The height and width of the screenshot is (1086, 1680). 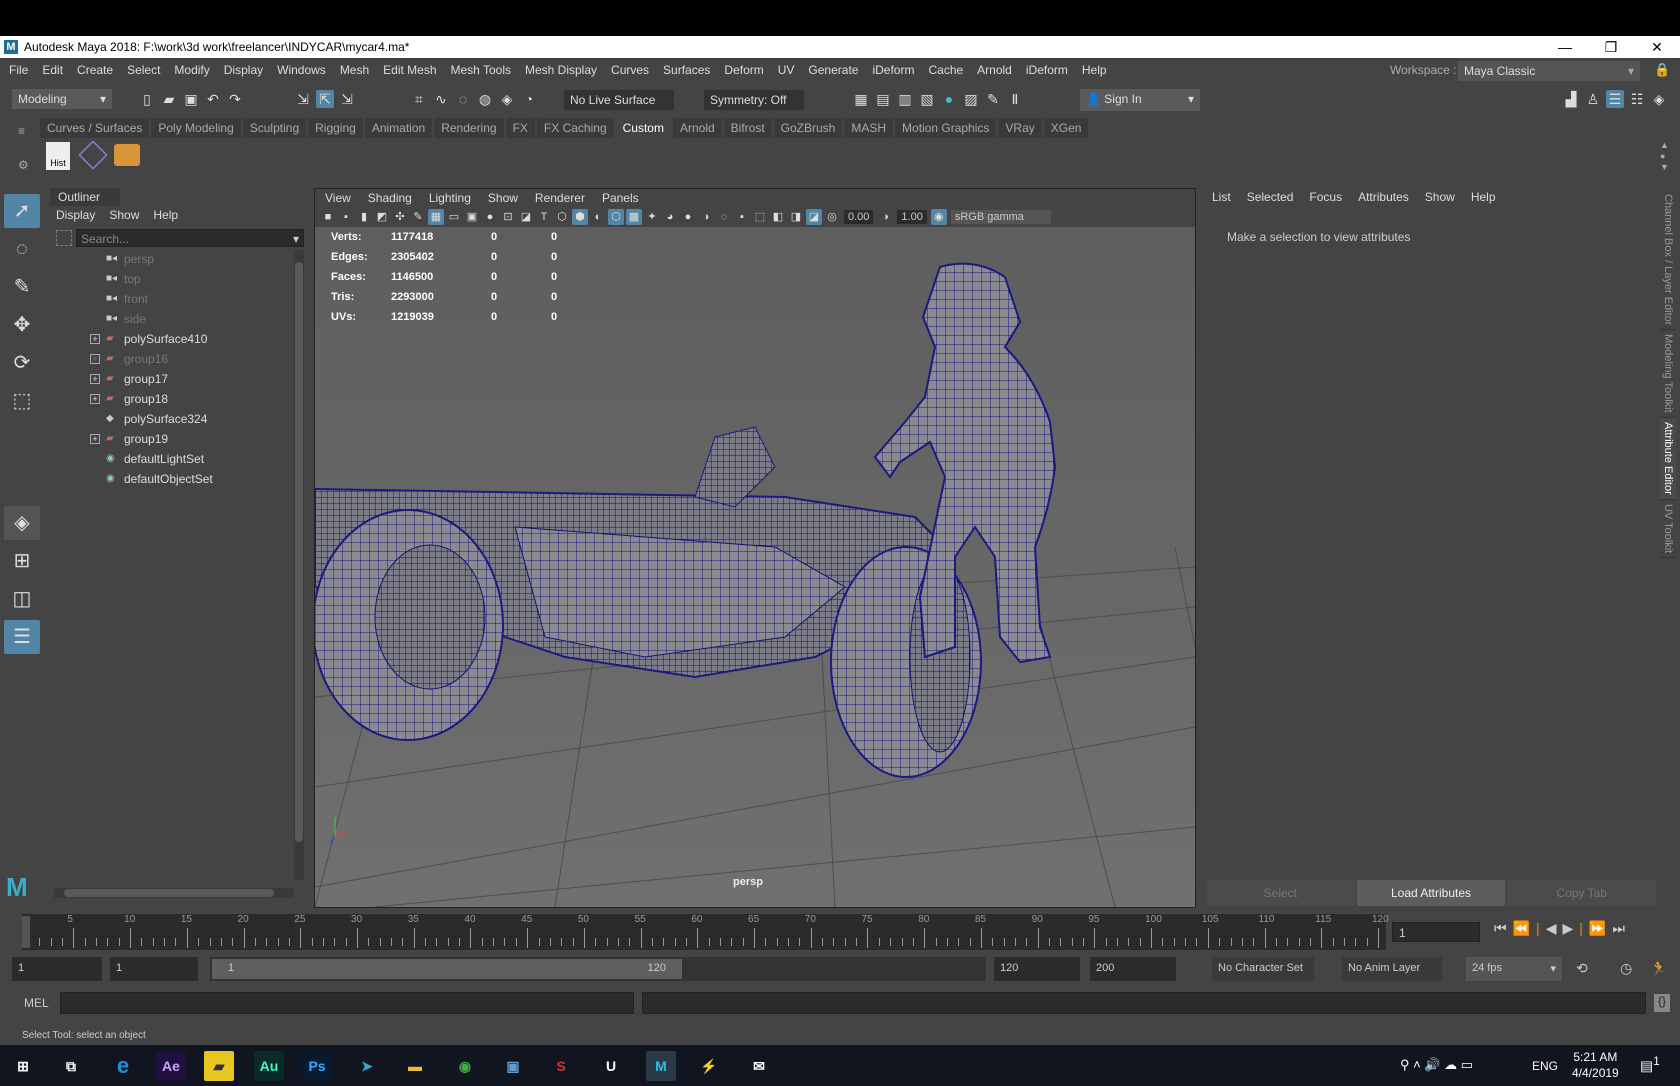 What do you see at coordinates (180, 399) in the screenshot?
I see `outliner-item: + ▰ group18` at bounding box center [180, 399].